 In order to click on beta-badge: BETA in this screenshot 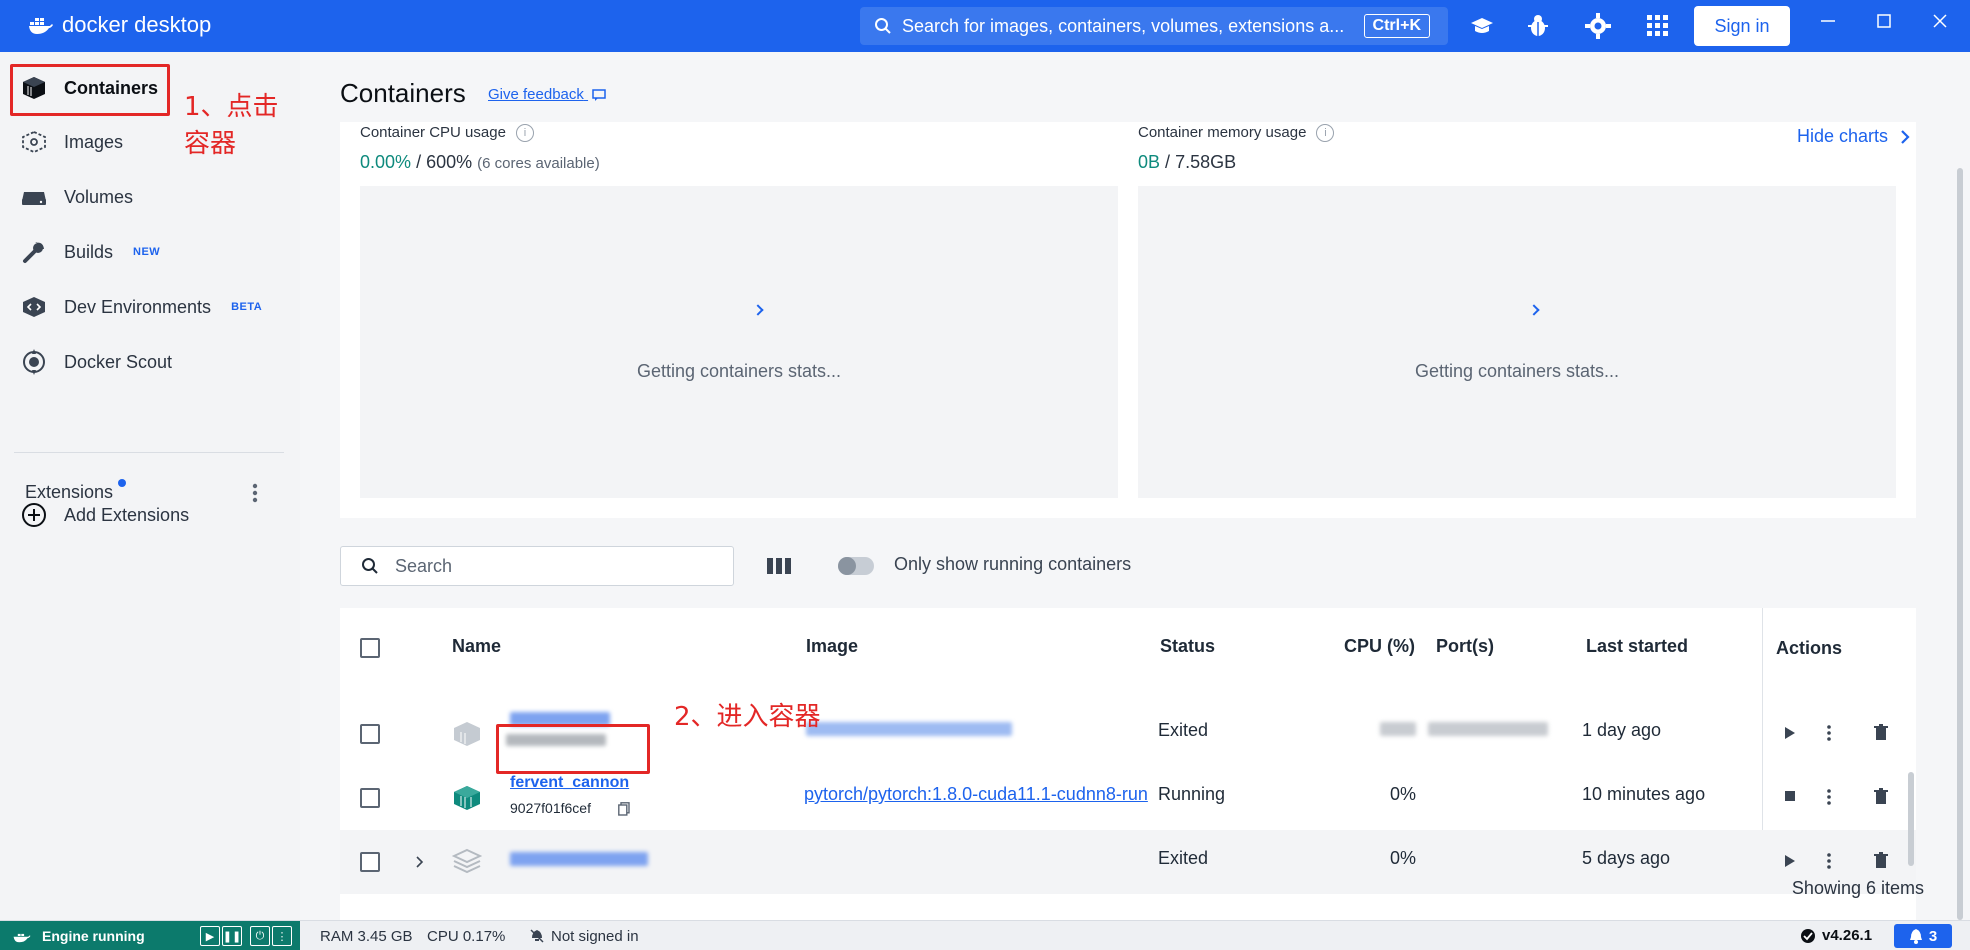, I will do `click(247, 307)`.